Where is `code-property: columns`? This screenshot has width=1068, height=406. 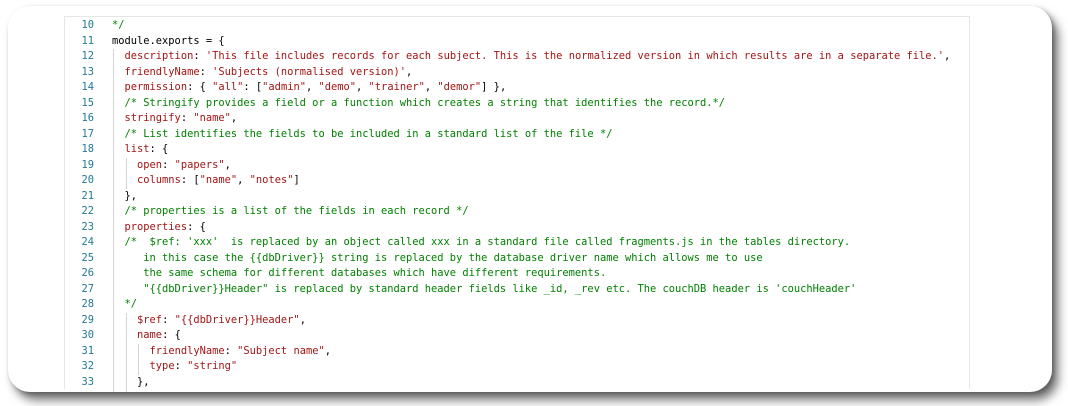 code-property: columns is located at coordinates (159, 180).